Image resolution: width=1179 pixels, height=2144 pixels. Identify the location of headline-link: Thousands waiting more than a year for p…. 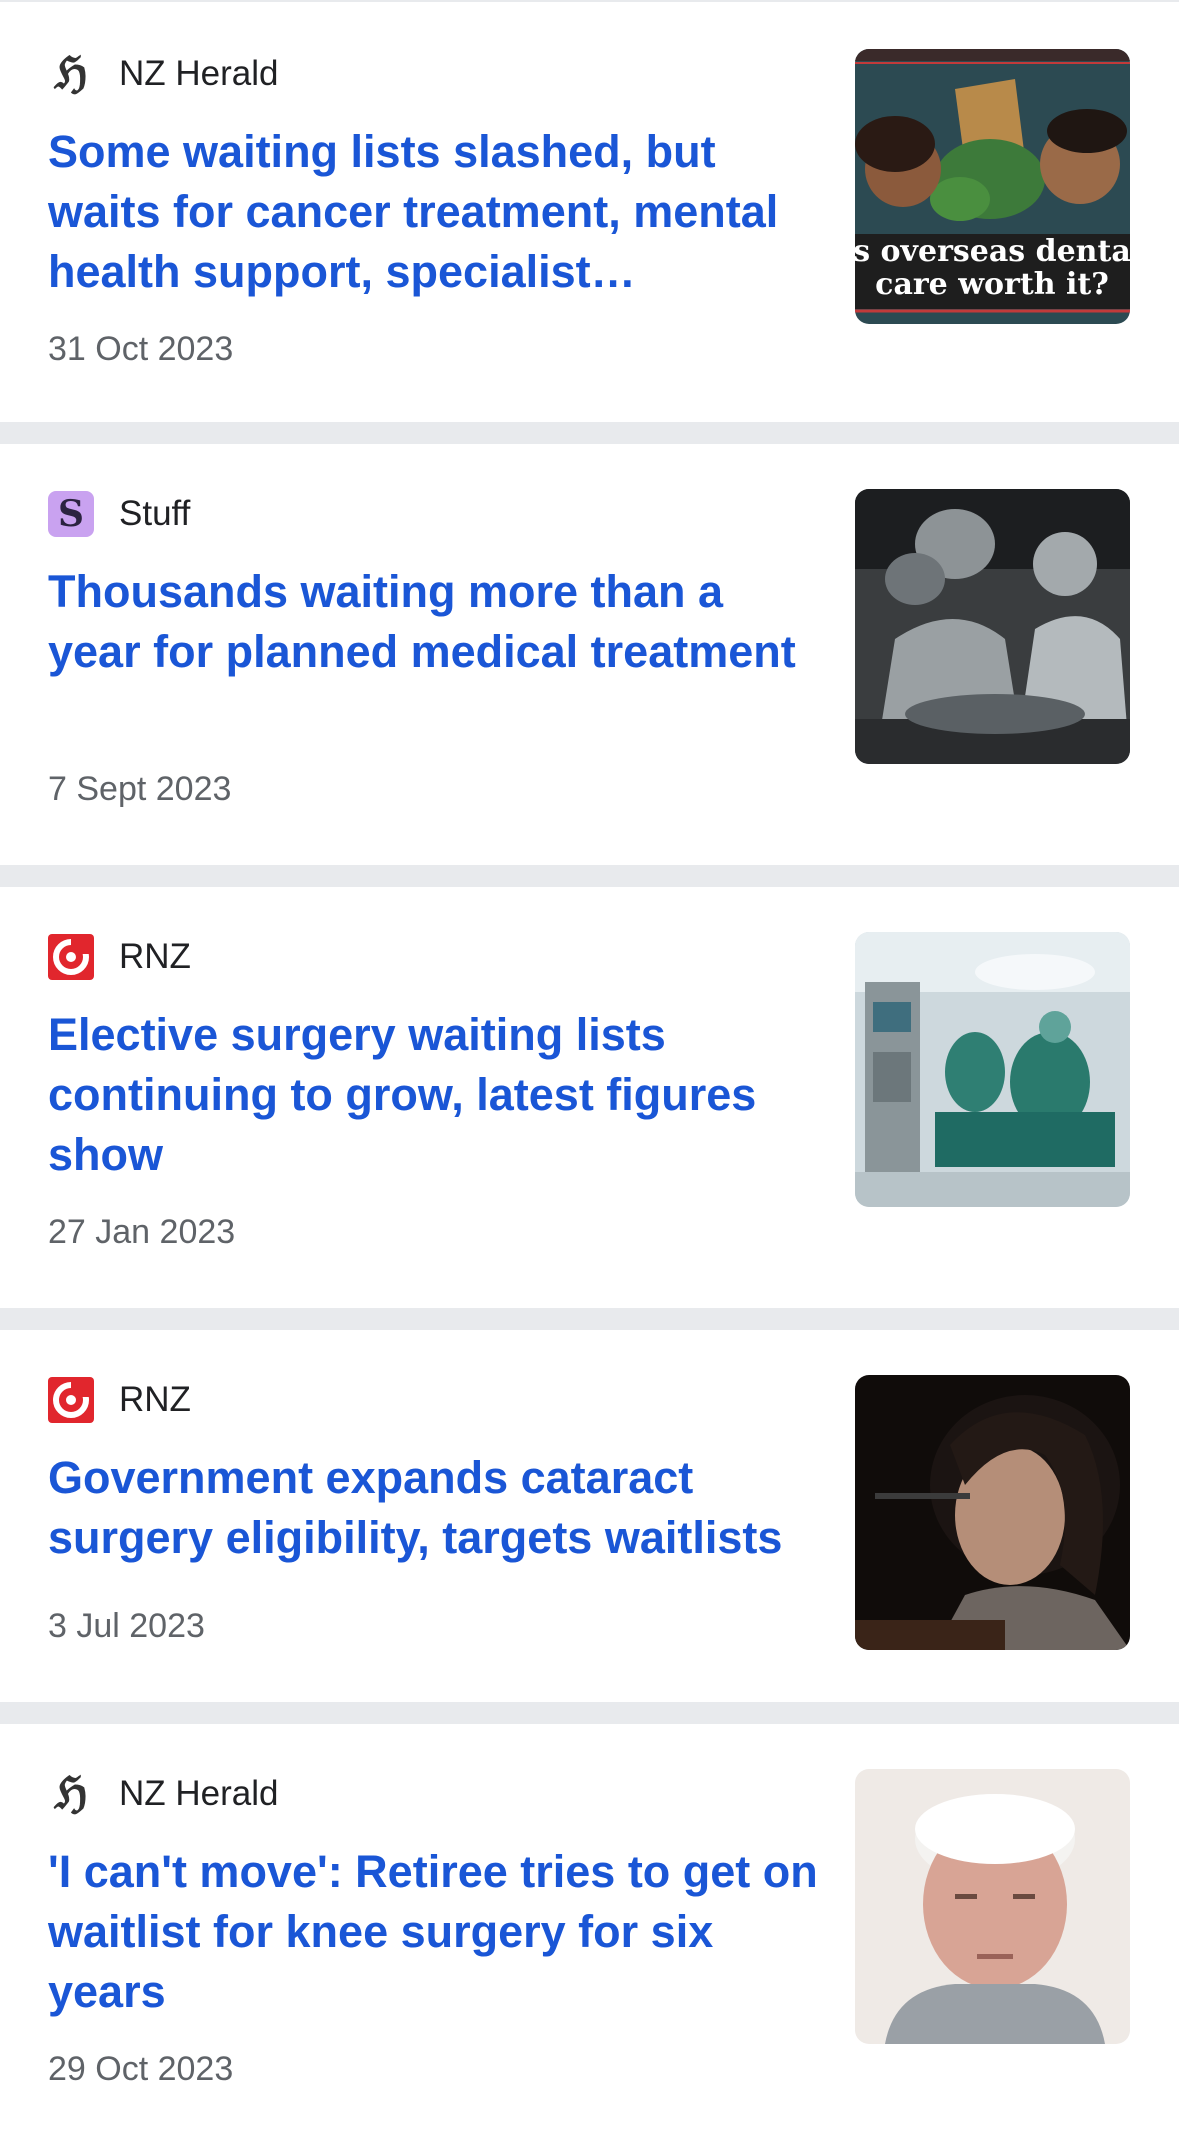
(433, 622).